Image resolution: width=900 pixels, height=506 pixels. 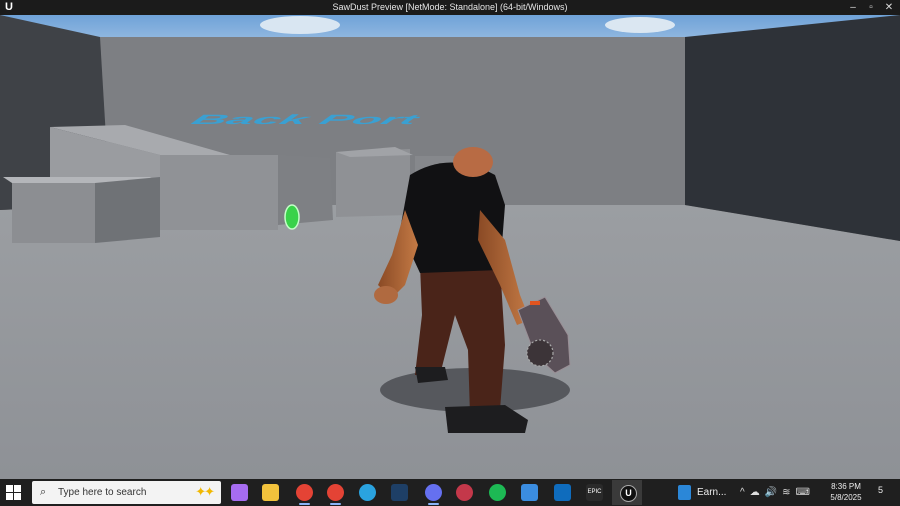 I want to click on window-controls: – ▫ ✕, so click(x=871, y=7).